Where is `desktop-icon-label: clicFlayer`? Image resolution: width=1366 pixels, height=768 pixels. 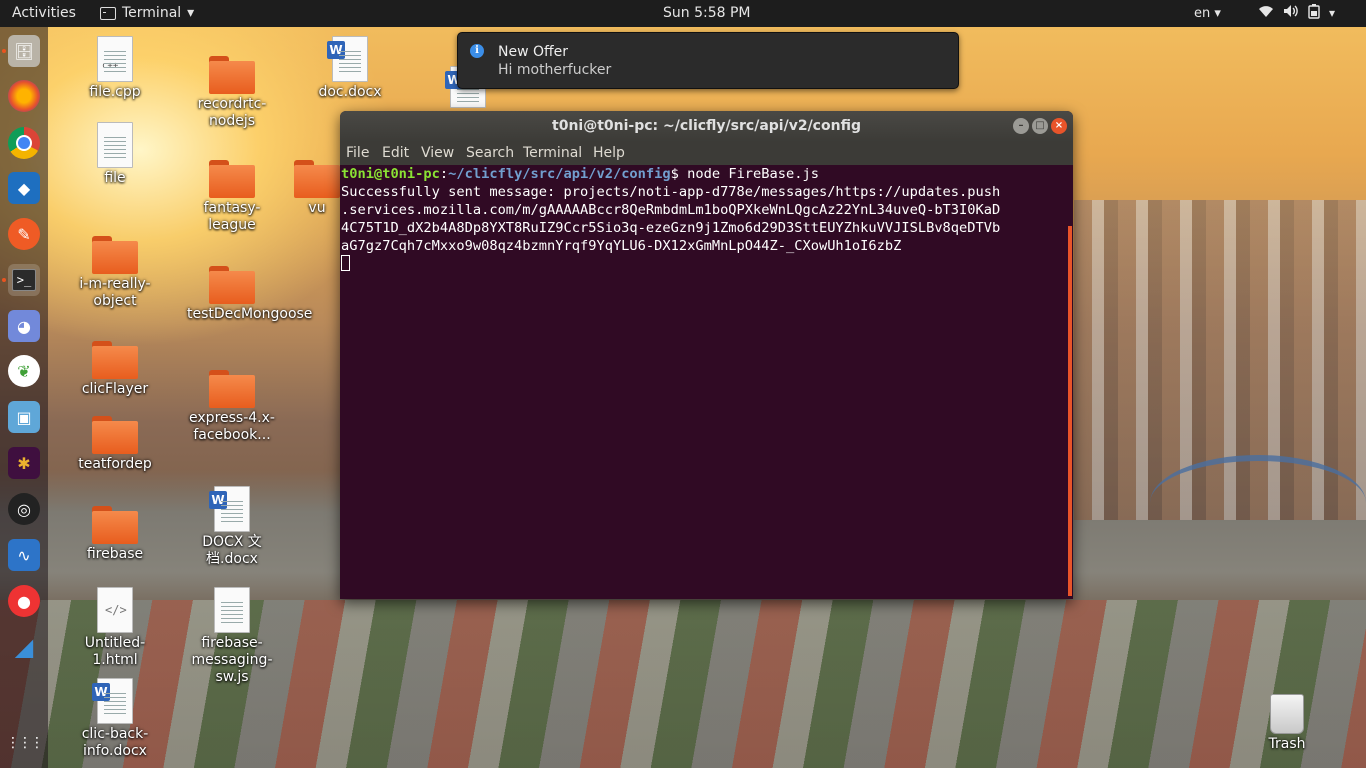
desktop-icon-label: clicFlayer is located at coordinates (115, 389).